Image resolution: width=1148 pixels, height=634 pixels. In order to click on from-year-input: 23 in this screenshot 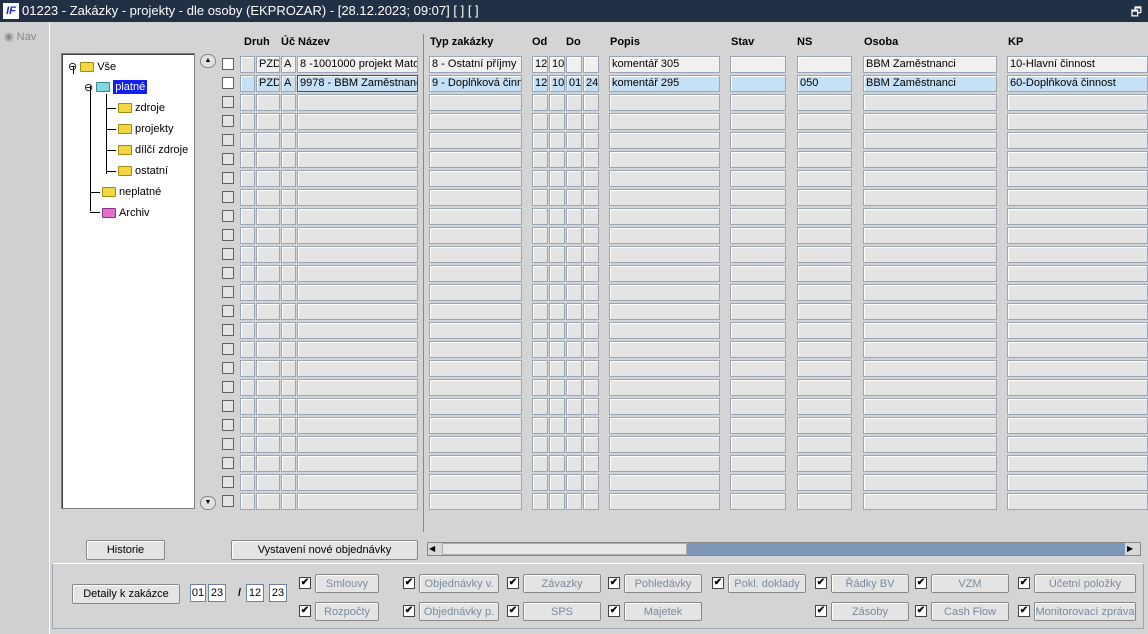, I will do `click(217, 593)`.